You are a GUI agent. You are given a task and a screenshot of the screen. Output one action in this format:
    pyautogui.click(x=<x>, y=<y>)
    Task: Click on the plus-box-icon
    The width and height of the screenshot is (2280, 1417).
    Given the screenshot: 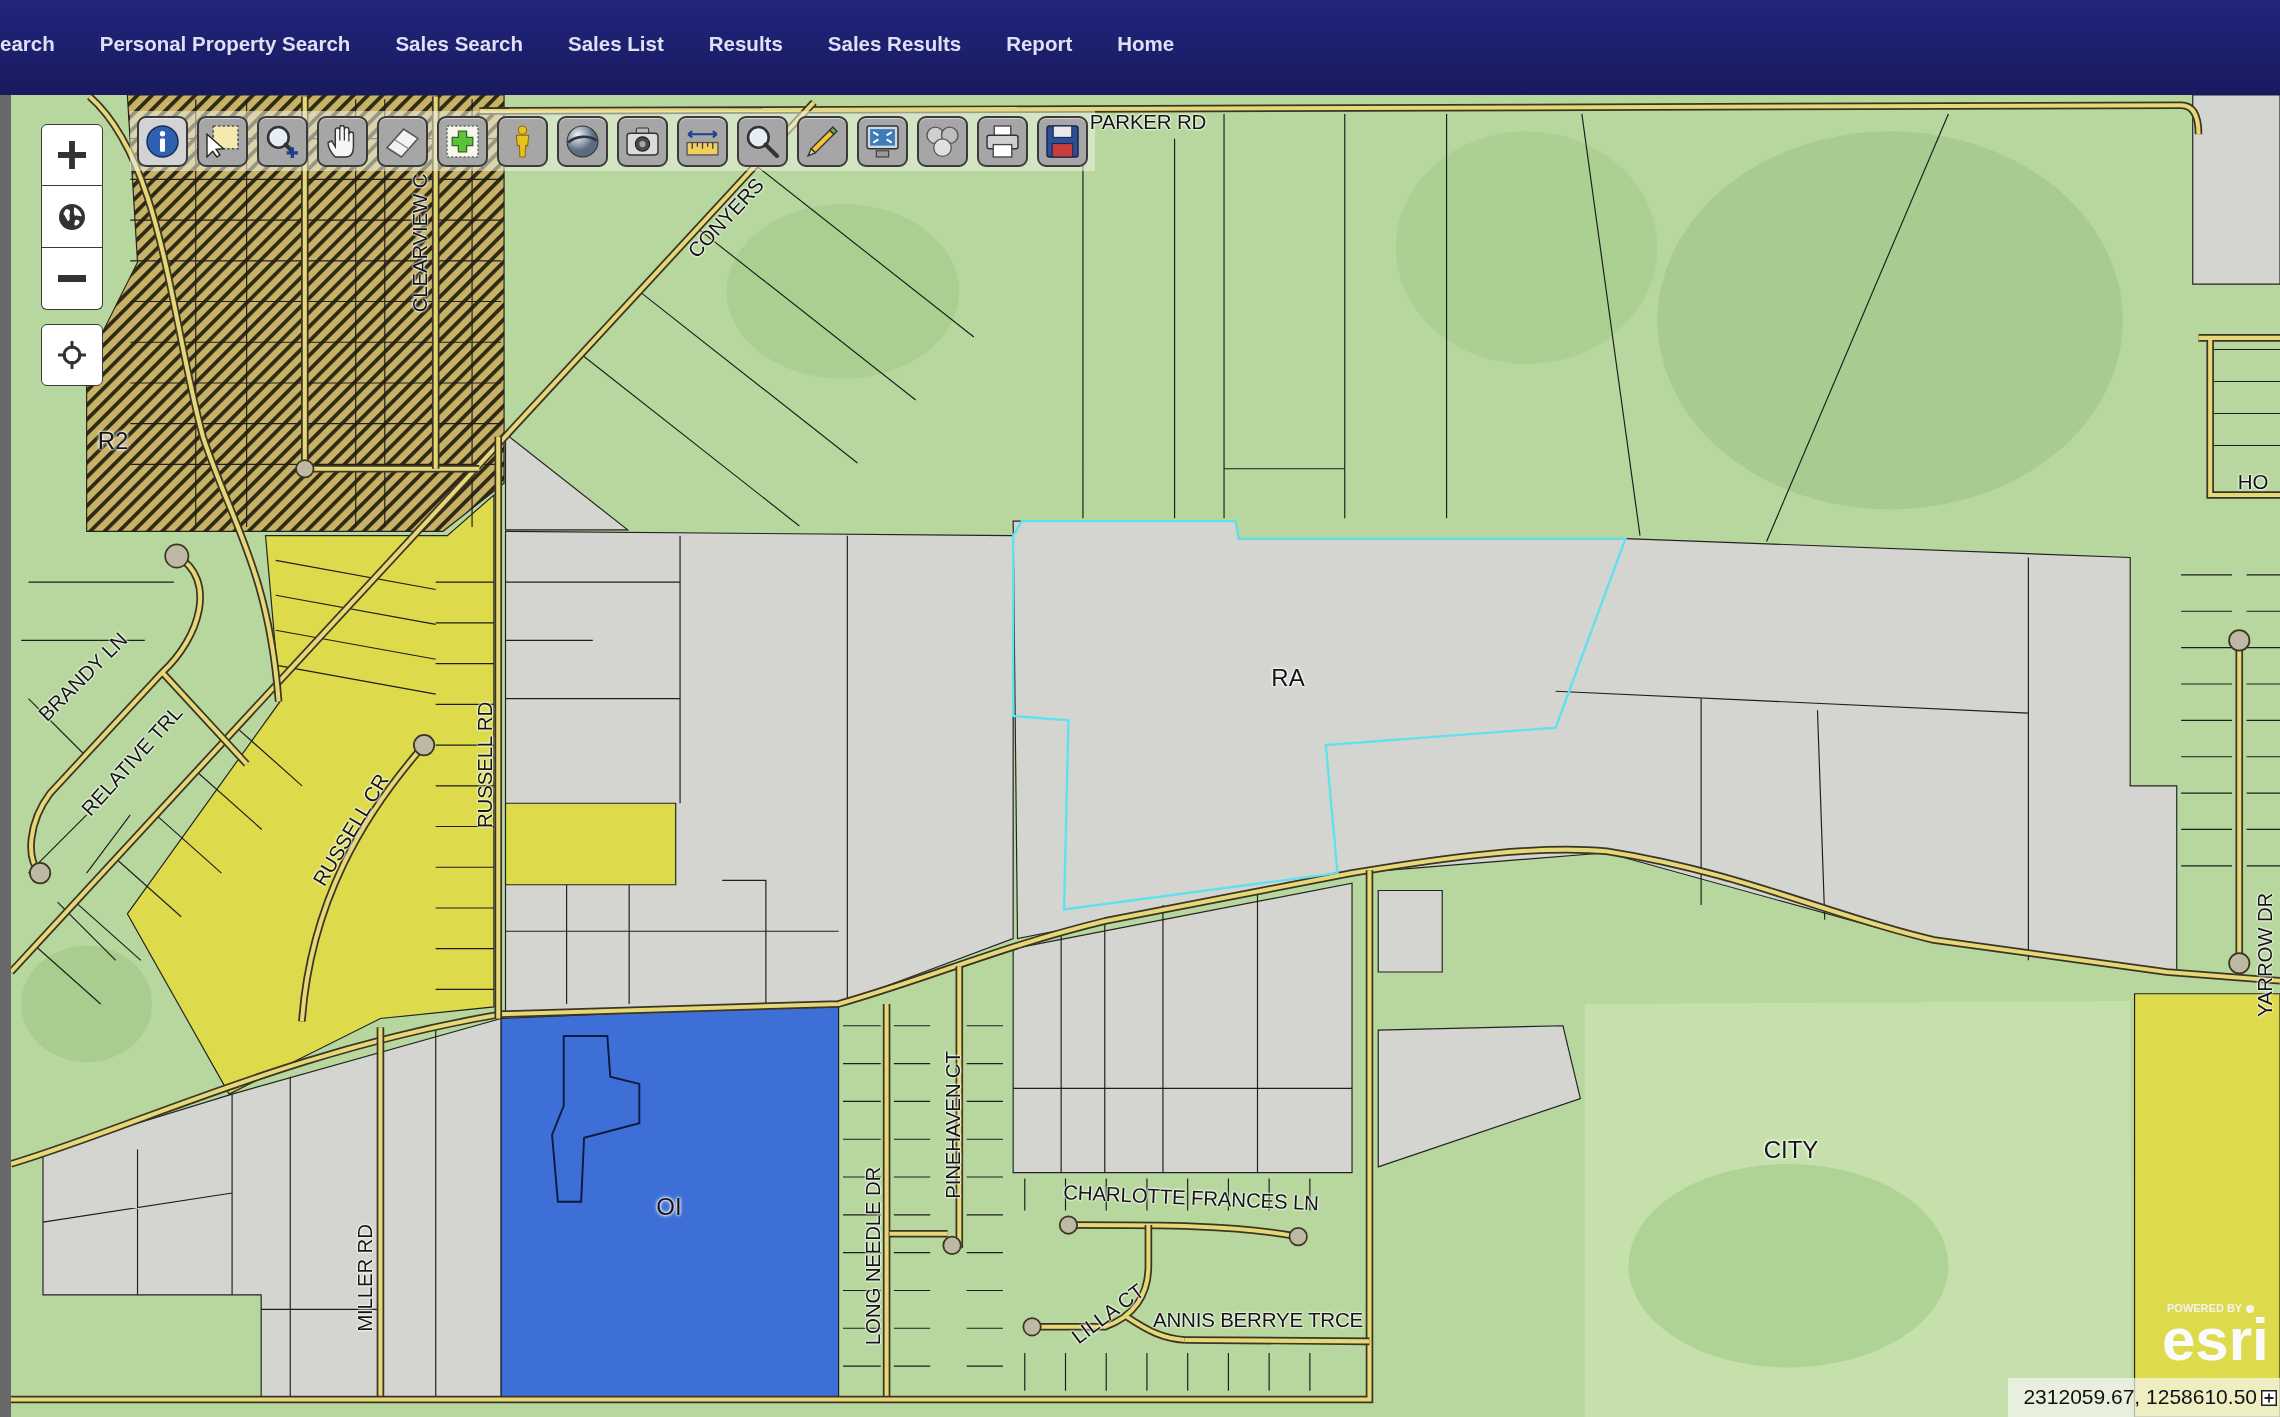 What is the action you would take?
    pyautogui.click(x=2269, y=1397)
    